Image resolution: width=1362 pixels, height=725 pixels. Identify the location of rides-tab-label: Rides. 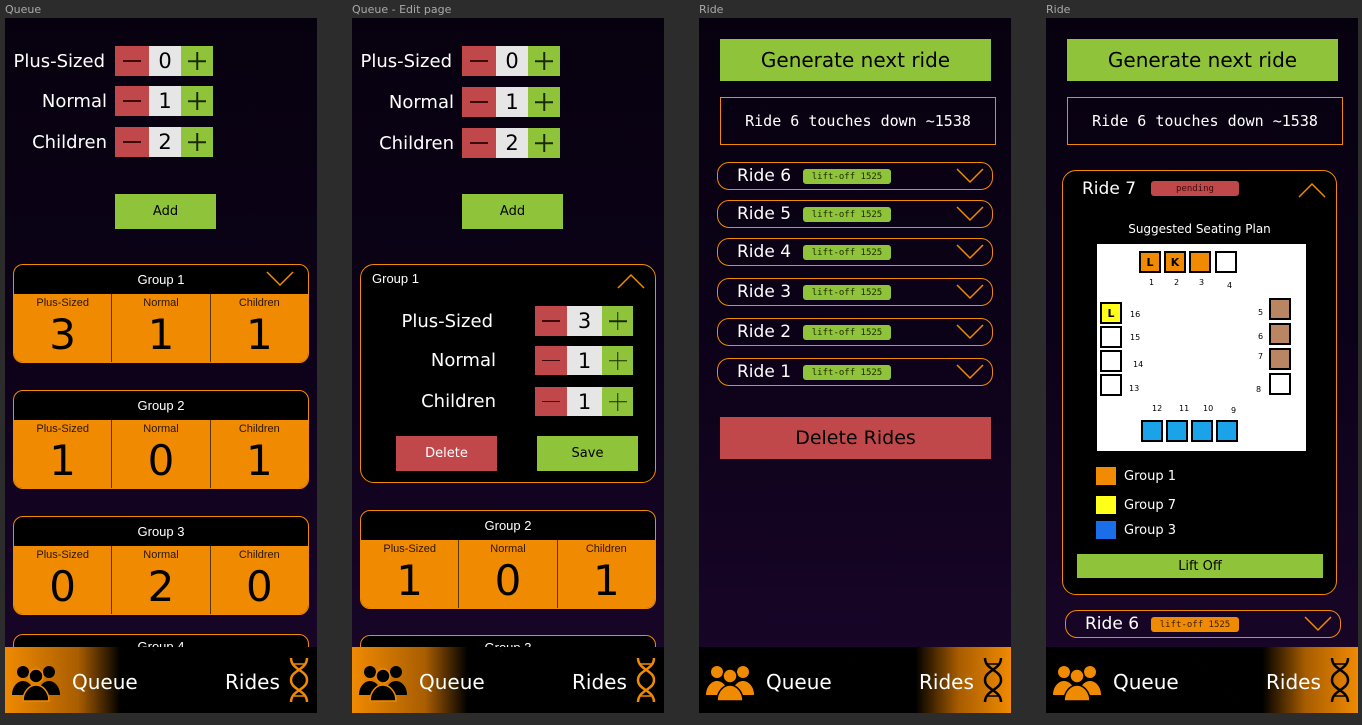
(946, 682).